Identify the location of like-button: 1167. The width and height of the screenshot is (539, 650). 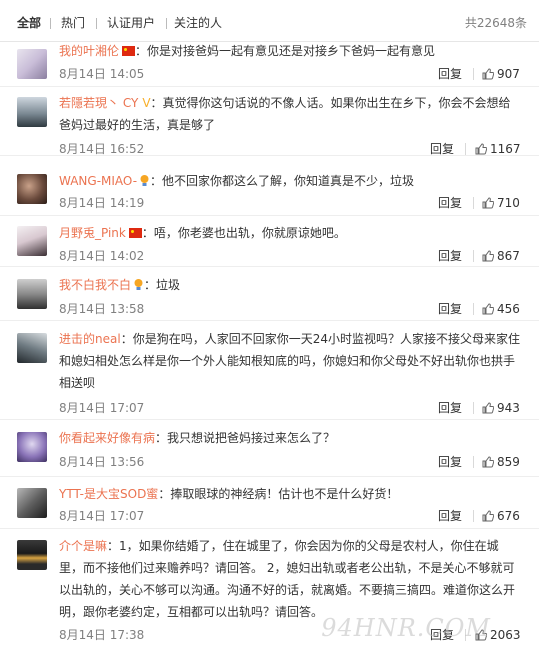
(498, 149).